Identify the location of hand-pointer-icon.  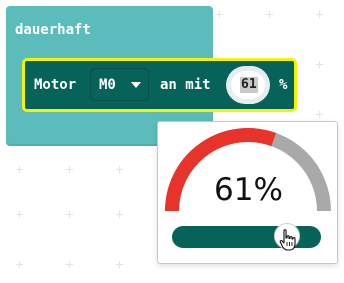
(287, 240).